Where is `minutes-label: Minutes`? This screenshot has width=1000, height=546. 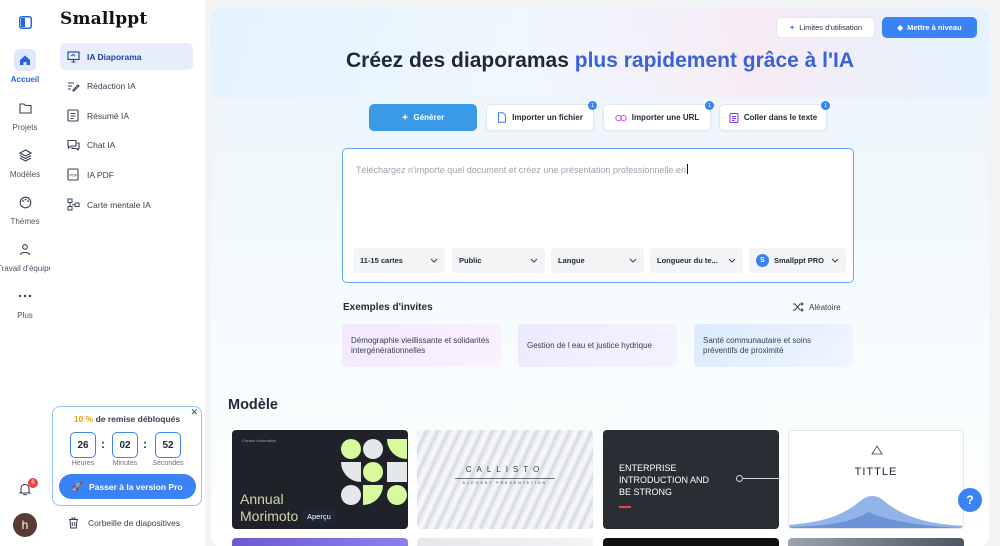
minutes-label: Minutes is located at coordinates (125, 463).